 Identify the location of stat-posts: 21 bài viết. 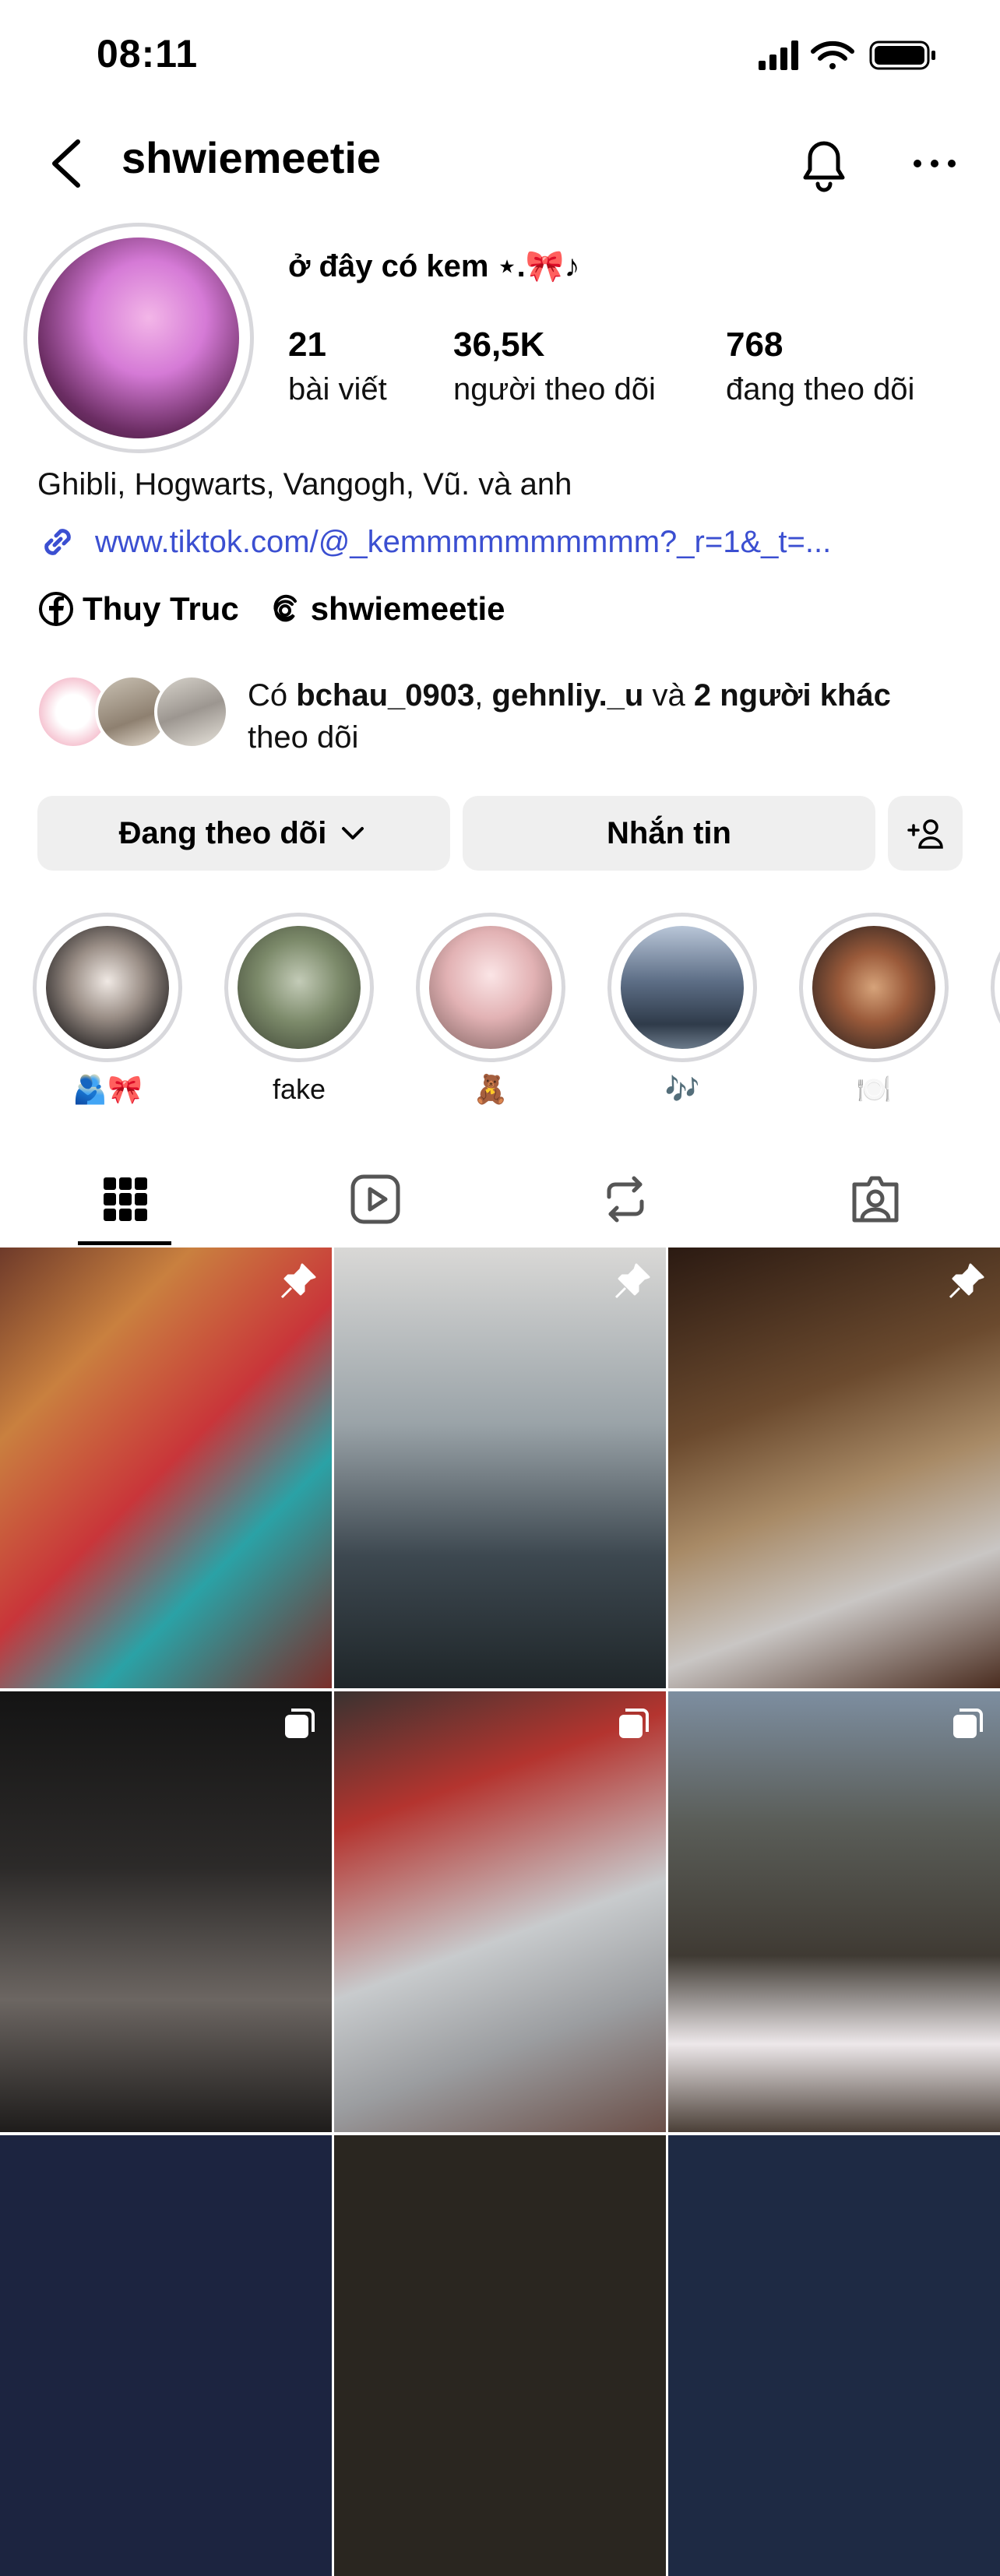
(337, 366).